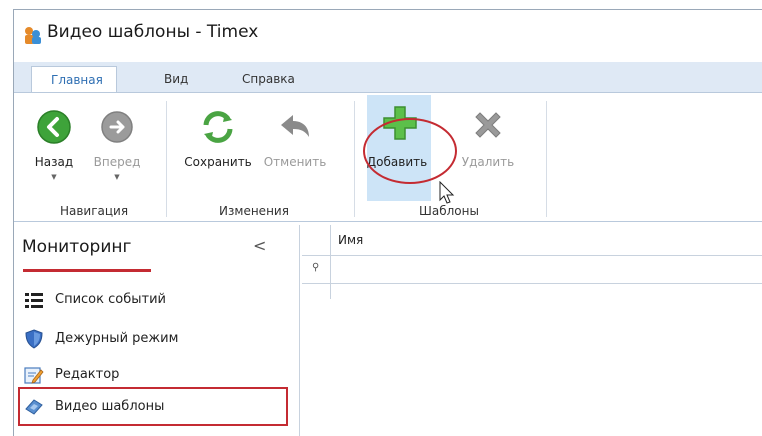 Image resolution: width=762 pixels, height=436 pixels. What do you see at coordinates (532, 240) in the screenshot?
I see `grid-header: Имя` at bounding box center [532, 240].